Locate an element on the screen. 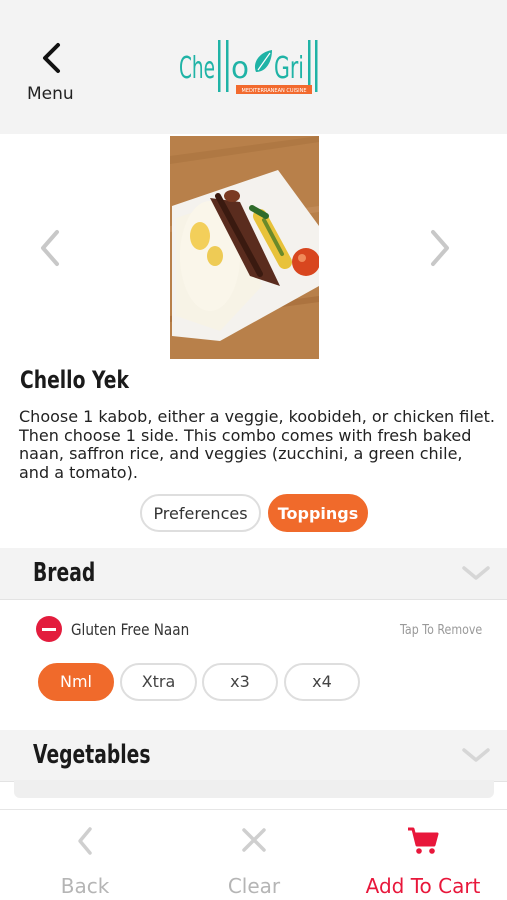 Image resolution: width=507 pixels, height=900 pixels. clear-button: Clear is located at coordinates (254, 855).